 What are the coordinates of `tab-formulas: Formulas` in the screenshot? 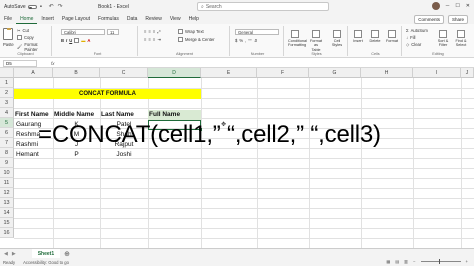 It's located at (108, 19).